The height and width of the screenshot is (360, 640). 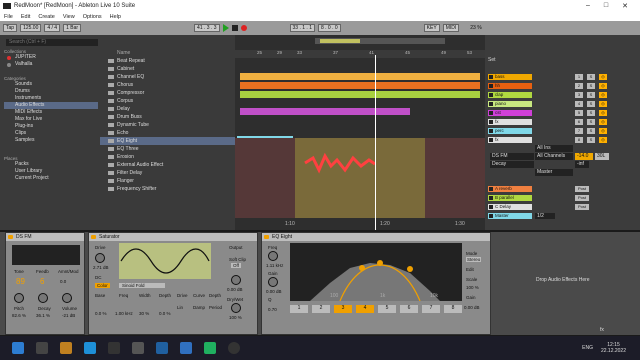 What do you see at coordinates (167, 53) in the screenshot?
I see `name-column-header: Name` at bounding box center [167, 53].